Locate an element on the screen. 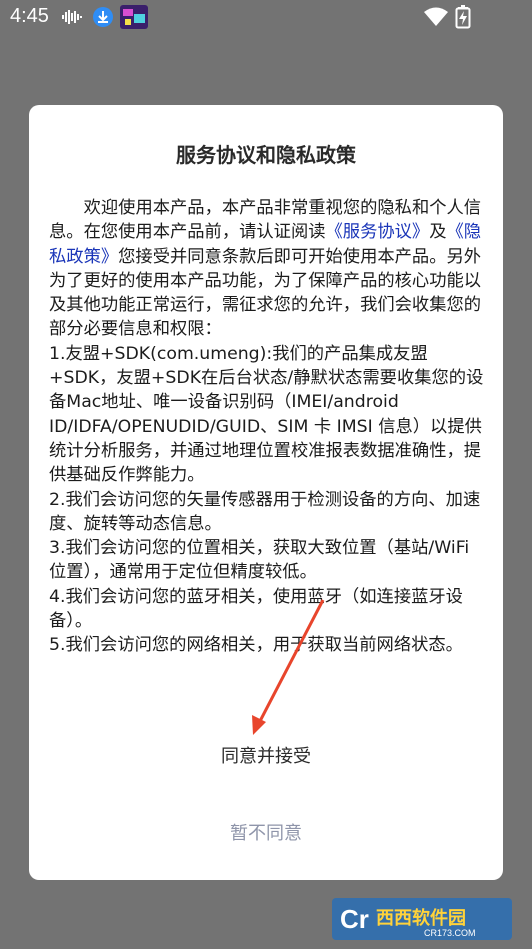 The width and height of the screenshot is (532, 949). watermark-logo: Cr 西西软件园 CR173.COM is located at coordinates (422, 919).